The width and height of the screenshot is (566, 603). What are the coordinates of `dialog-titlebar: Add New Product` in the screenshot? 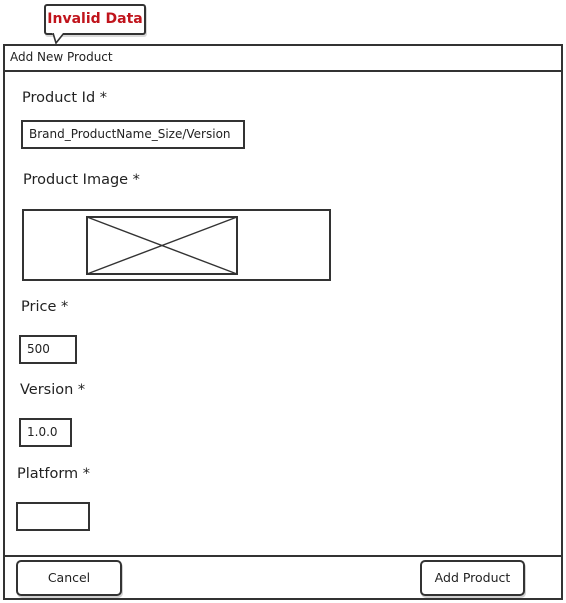 It's located at (283, 59).